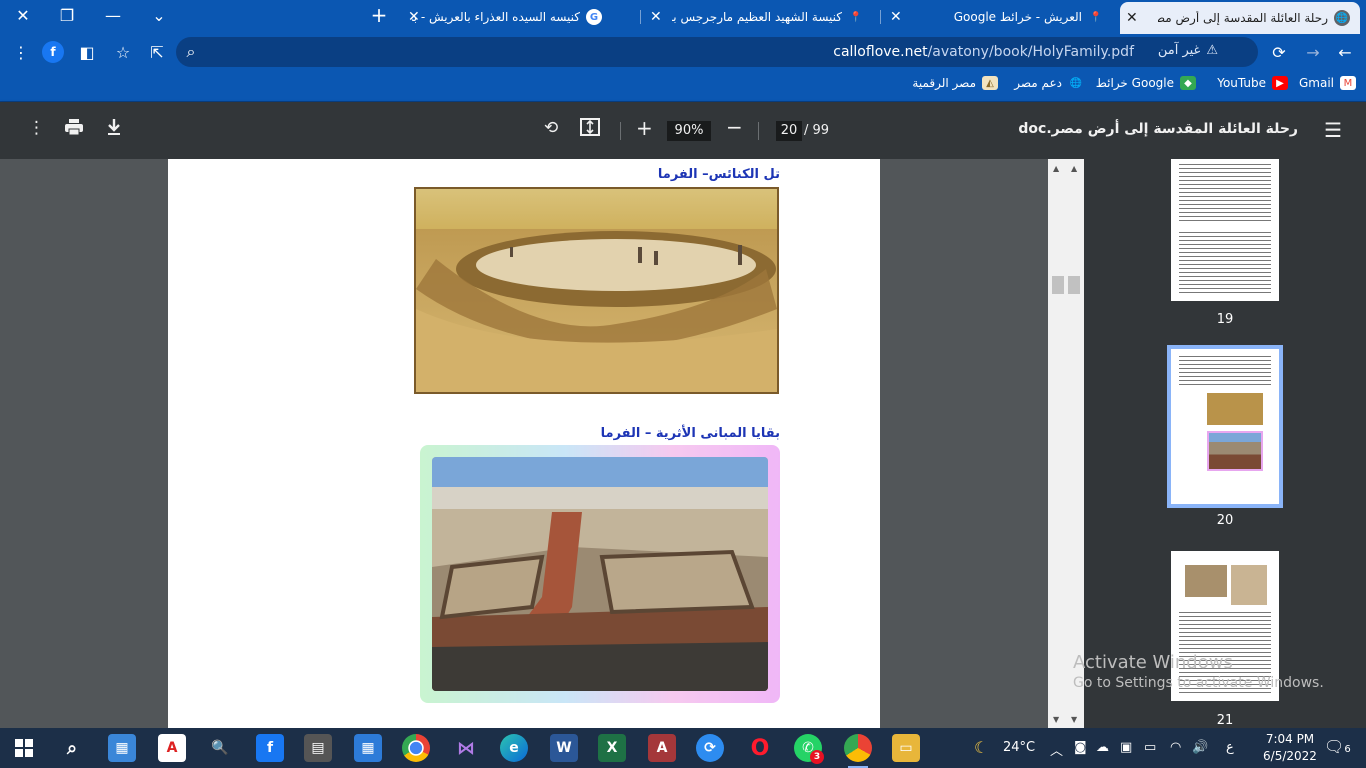  Describe the element at coordinates (159, 15) in the screenshot. I see `tab-search-button: ⌄` at that location.